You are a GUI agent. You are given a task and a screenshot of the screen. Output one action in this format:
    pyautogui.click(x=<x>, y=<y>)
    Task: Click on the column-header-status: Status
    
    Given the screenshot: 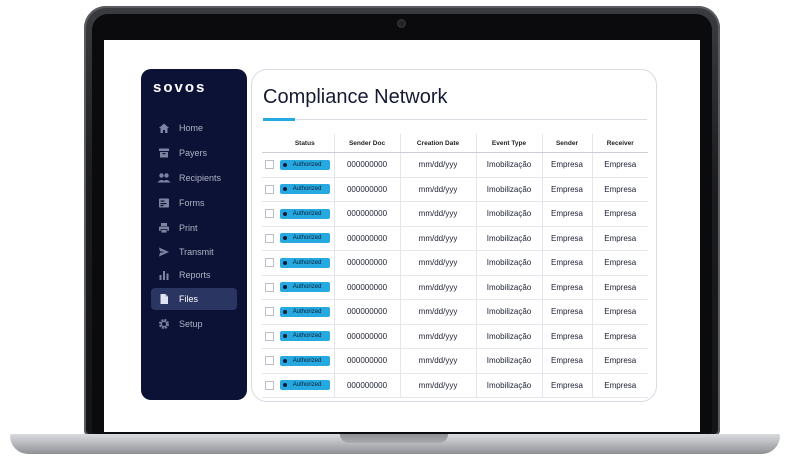 What is the action you would take?
    pyautogui.click(x=305, y=143)
    